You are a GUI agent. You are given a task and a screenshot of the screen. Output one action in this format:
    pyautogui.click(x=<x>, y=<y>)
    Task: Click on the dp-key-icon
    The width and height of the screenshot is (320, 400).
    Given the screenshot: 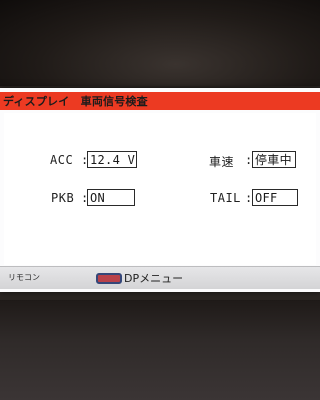 What is the action you would take?
    pyautogui.click(x=109, y=278)
    